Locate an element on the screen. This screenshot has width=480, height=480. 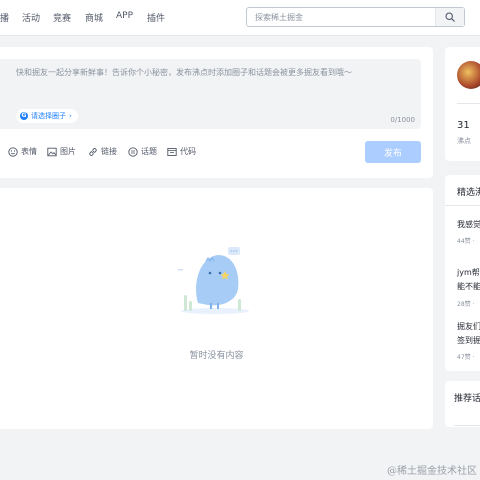
search-input is located at coordinates (342, 17).